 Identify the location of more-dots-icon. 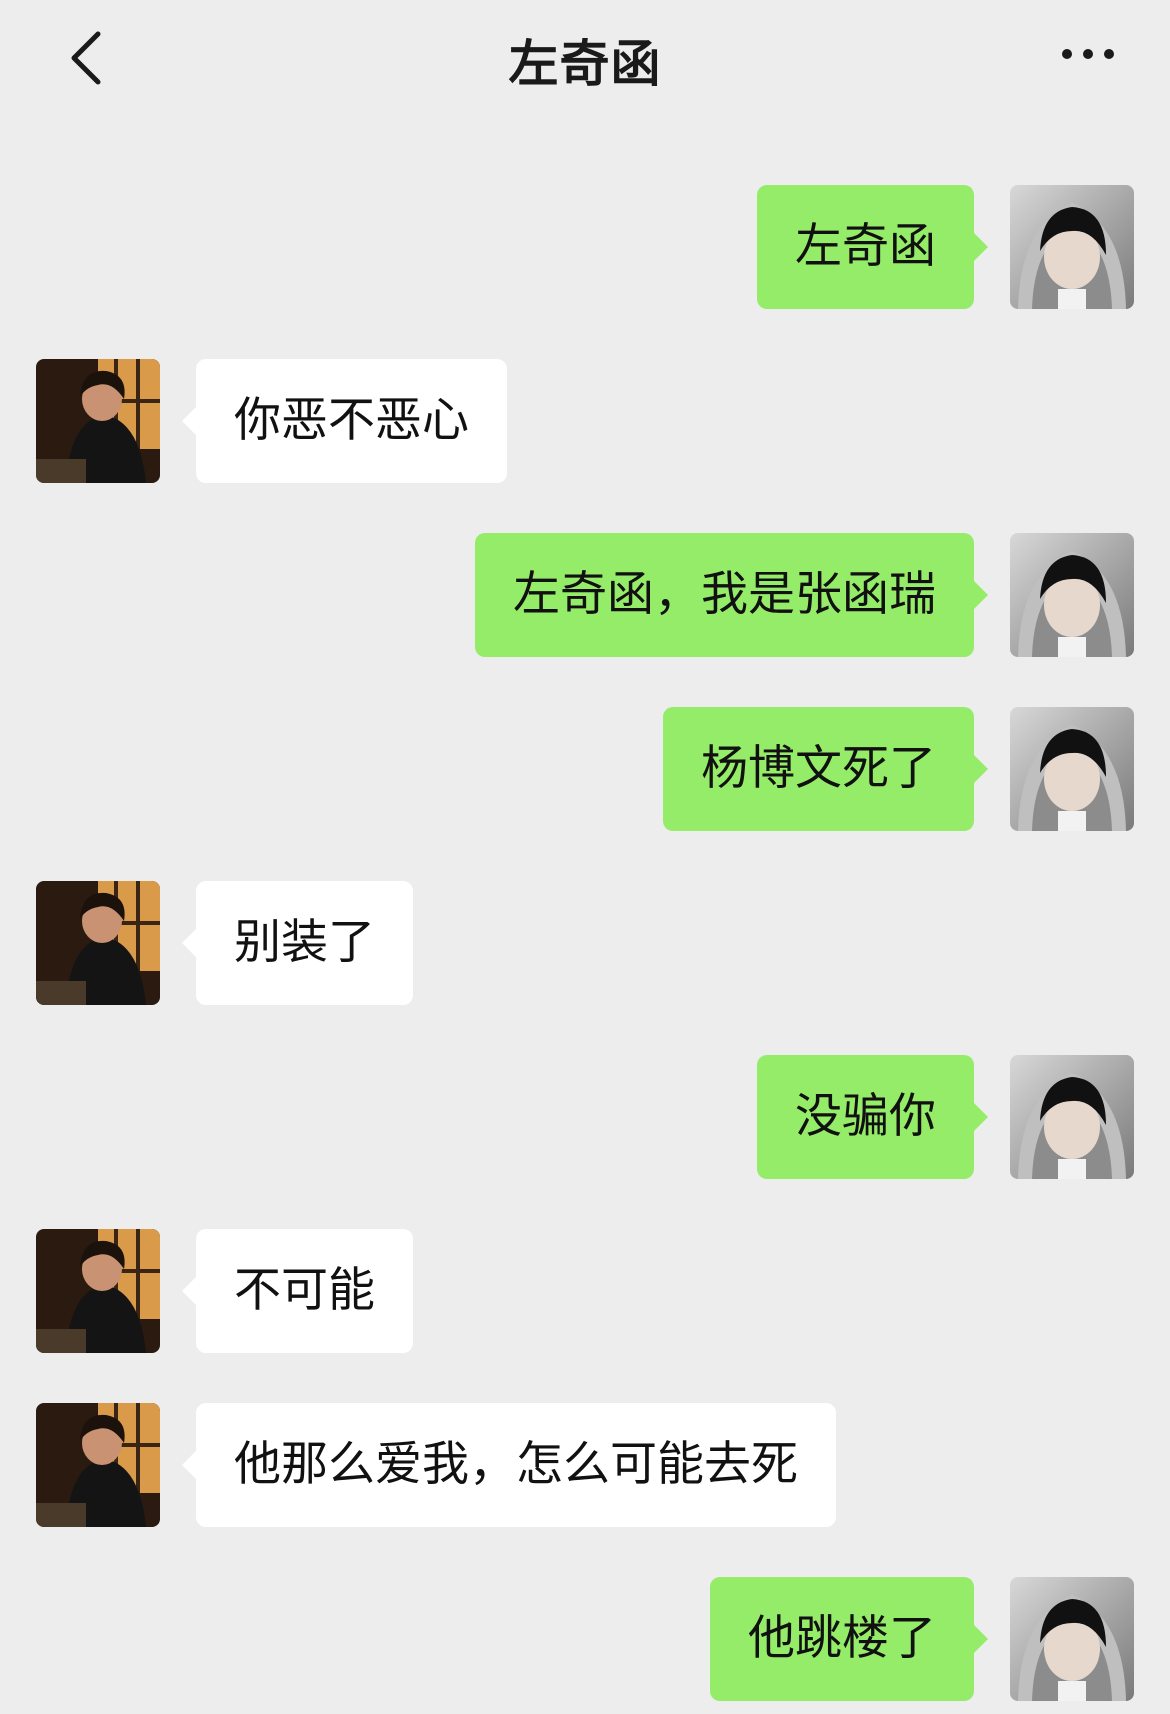
(1088, 54).